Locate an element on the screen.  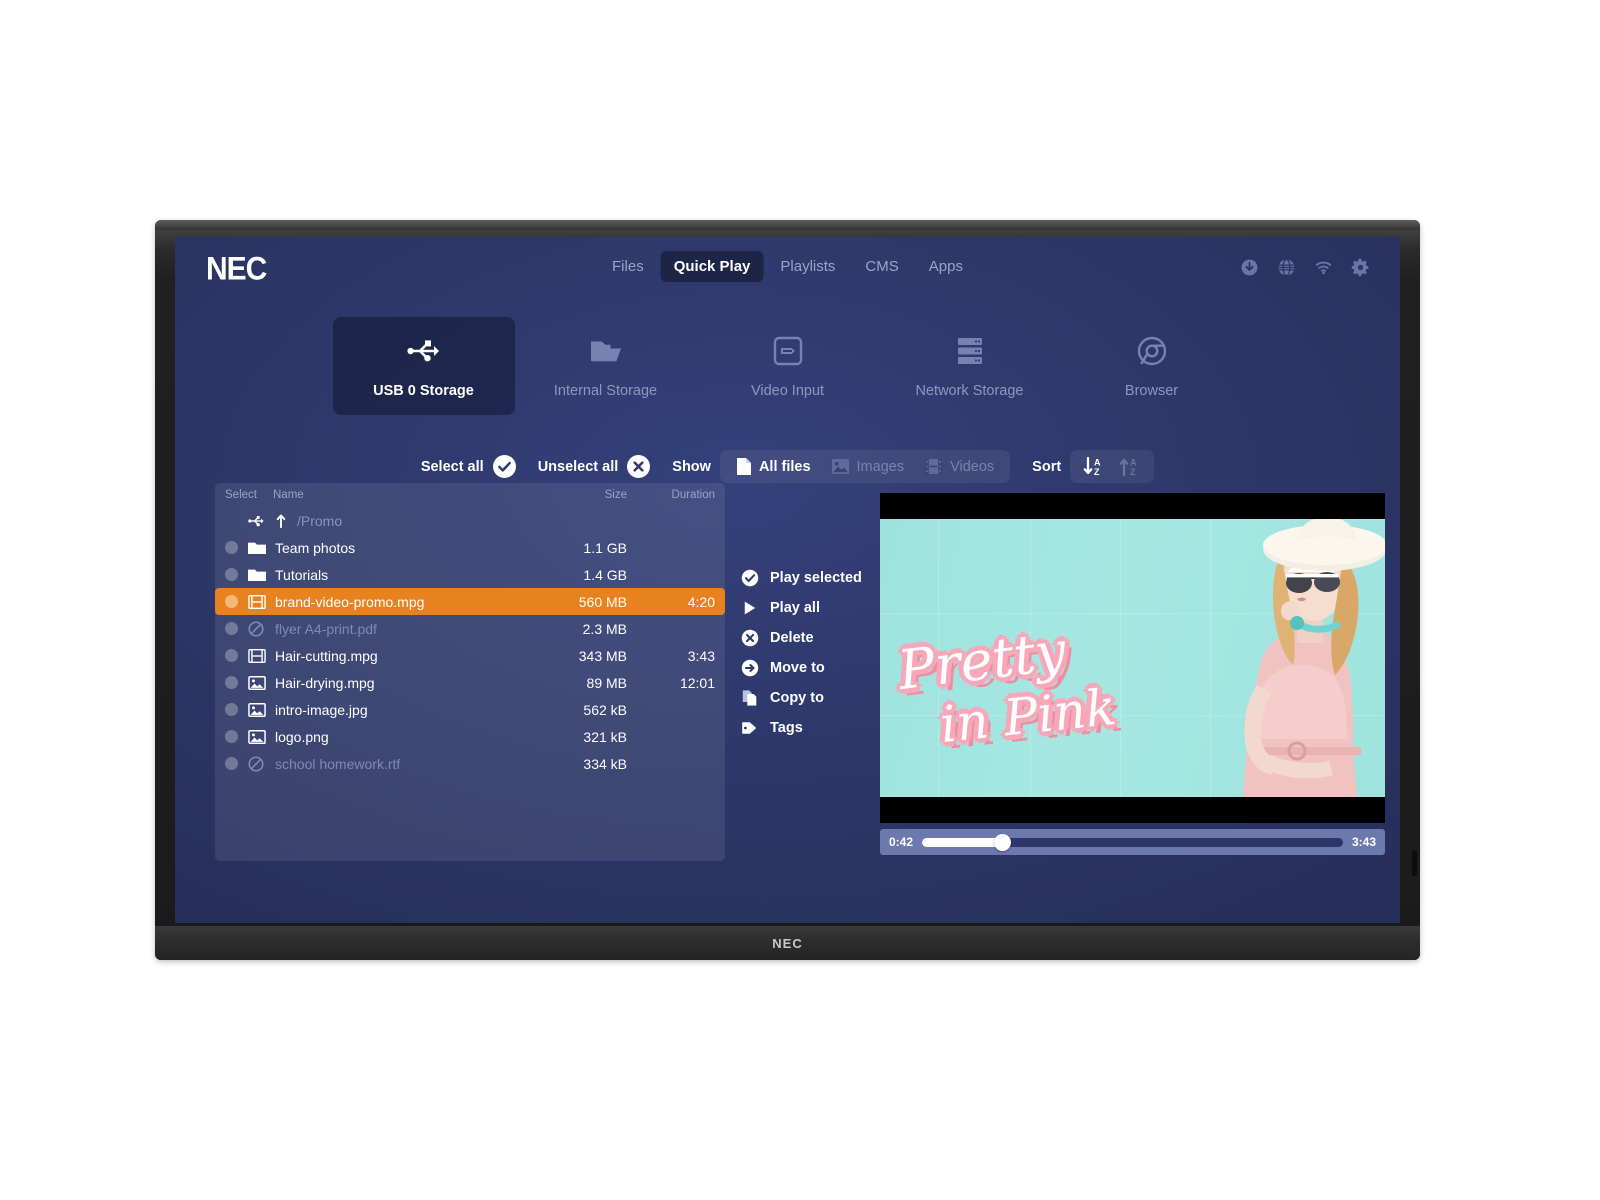
seek-knob is located at coordinates (1002, 842).